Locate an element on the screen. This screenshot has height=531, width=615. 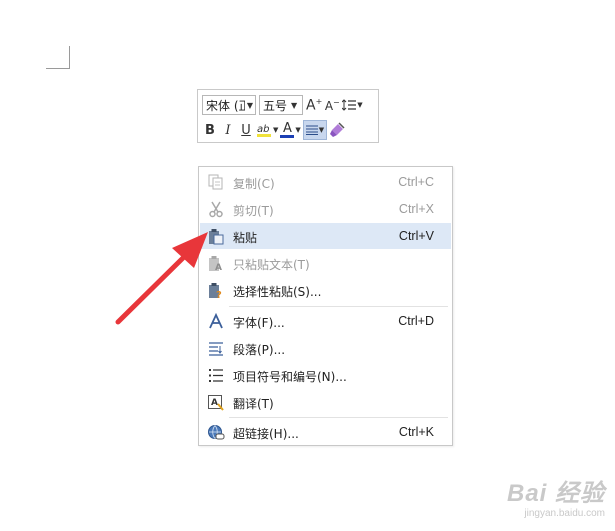
baidu-jingyan-watermark: Bai 经验 jingyan.baidu.com is located at coordinates (556, 496).